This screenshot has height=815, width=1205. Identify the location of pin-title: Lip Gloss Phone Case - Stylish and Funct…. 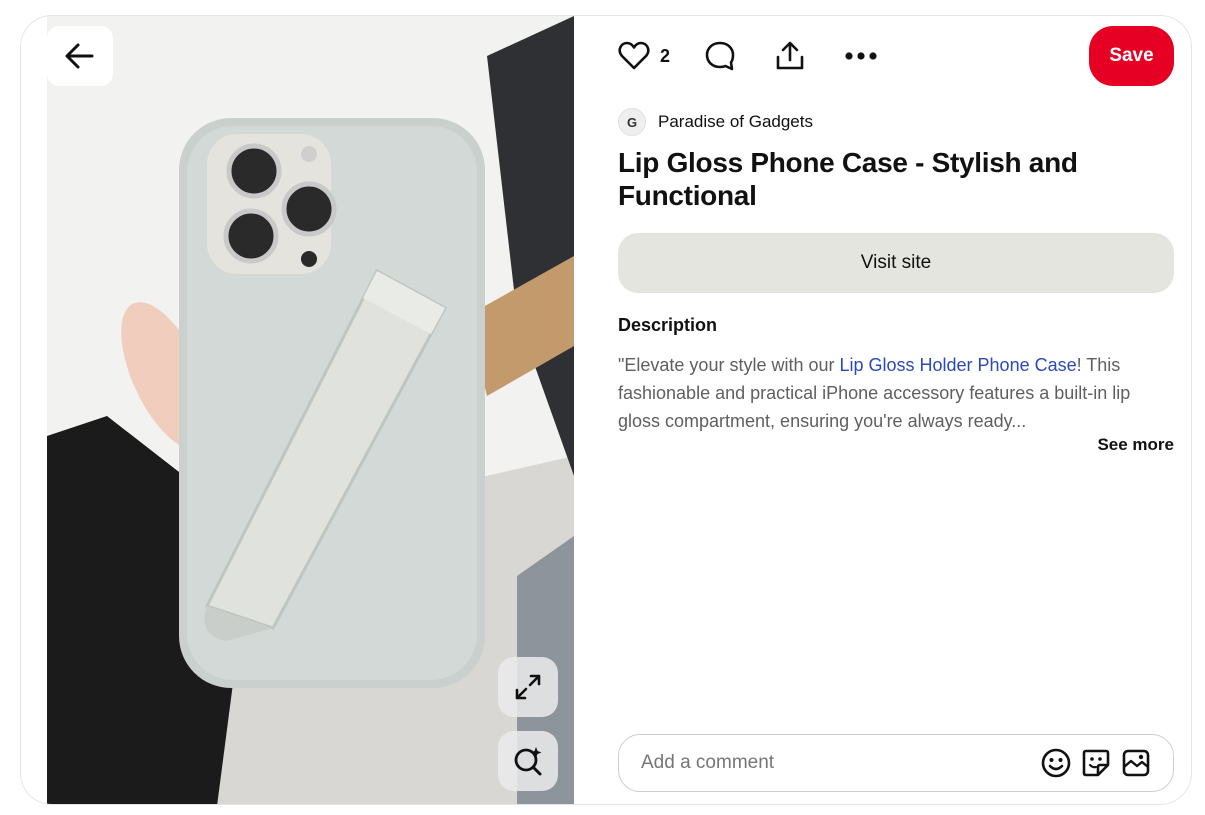
(848, 179).